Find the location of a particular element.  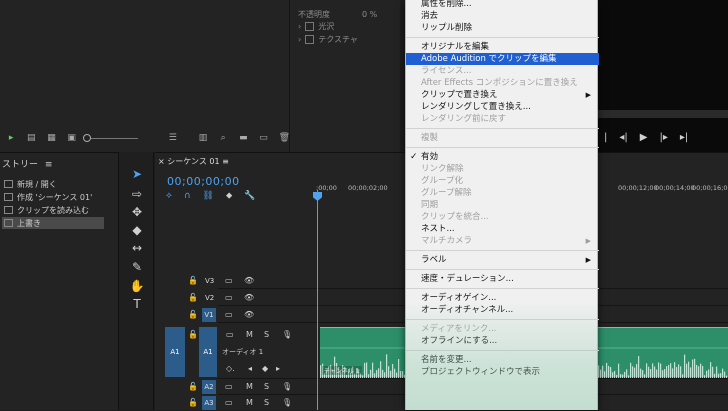

add-keyframe-icon: ◆ is located at coordinates (265, 368).